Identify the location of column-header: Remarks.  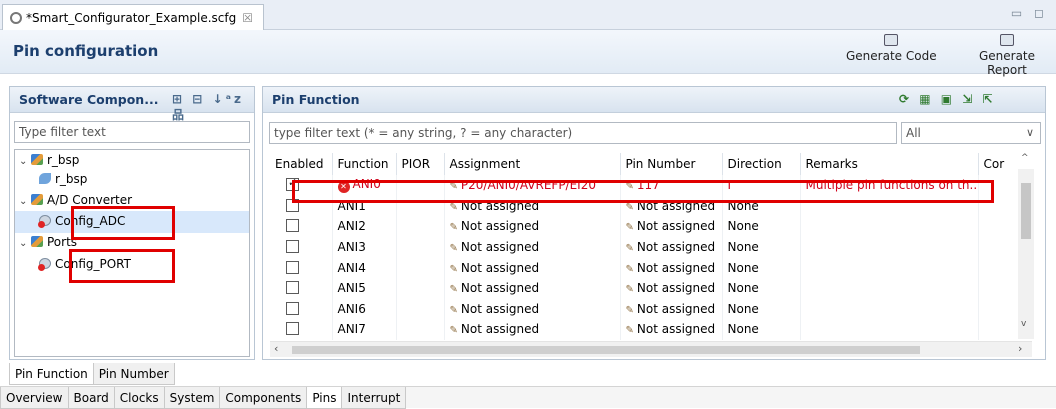
(889, 164).